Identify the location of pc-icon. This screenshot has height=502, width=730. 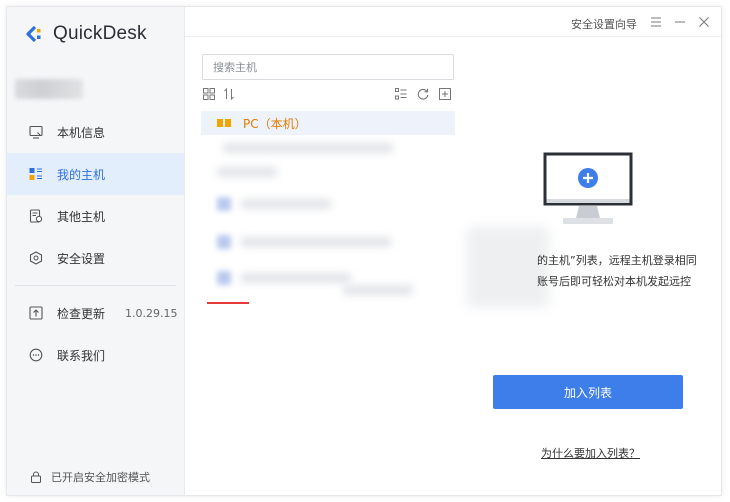
(224, 123).